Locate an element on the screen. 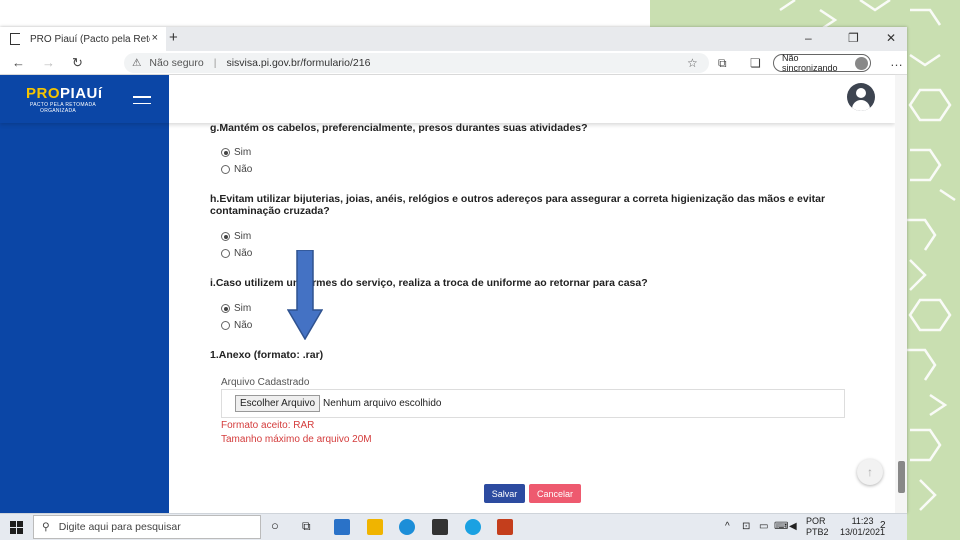 The image size is (960, 540). extensions-icon: ⧉ is located at coordinates (722, 63).